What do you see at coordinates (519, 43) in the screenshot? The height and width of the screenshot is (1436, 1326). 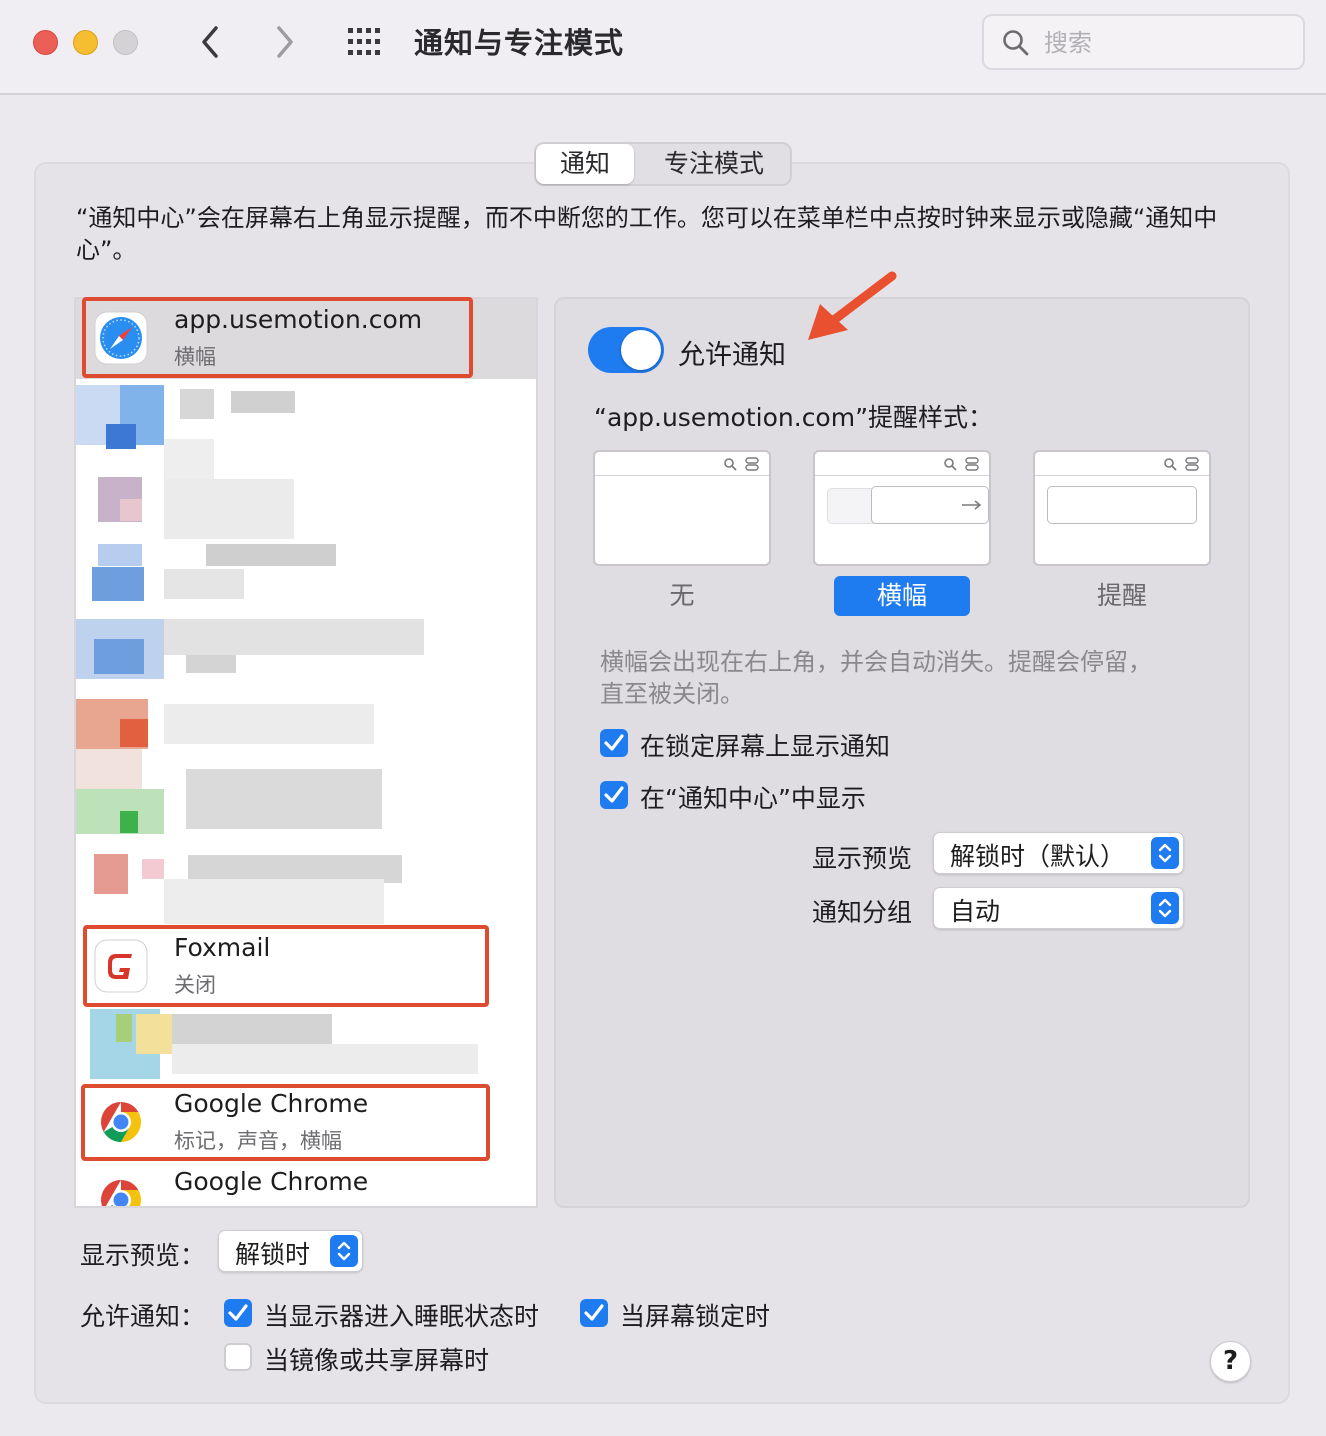 I see `window-title: 通知与专注模式` at bounding box center [519, 43].